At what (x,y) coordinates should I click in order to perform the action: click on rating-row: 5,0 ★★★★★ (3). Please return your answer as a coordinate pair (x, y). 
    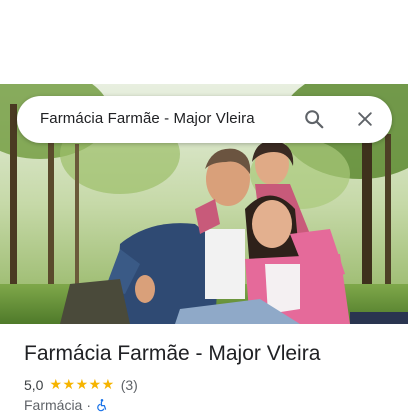
    Looking at the image, I should click on (81, 384).